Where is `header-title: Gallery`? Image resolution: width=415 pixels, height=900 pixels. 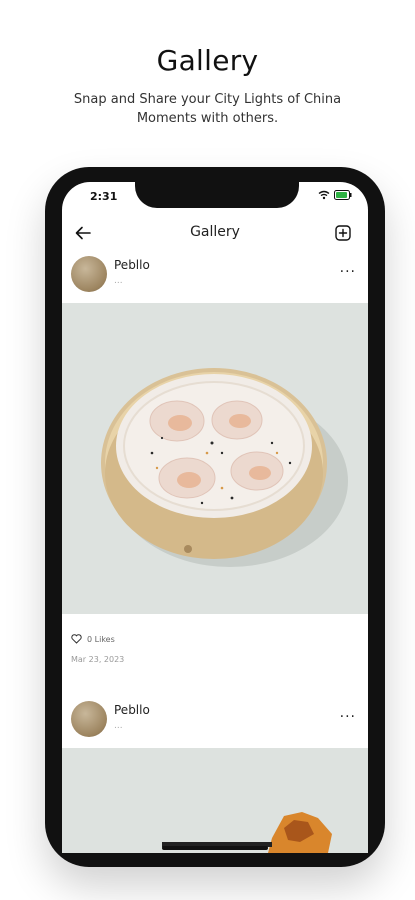 header-title: Gallery is located at coordinates (215, 232).